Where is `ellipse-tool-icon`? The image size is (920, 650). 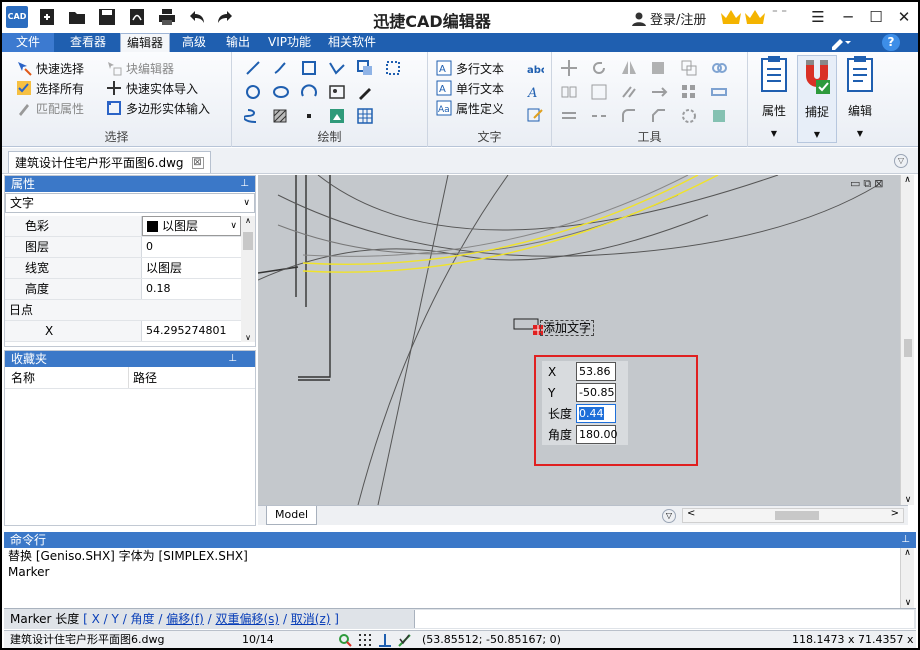 ellipse-tool-icon is located at coordinates (281, 92).